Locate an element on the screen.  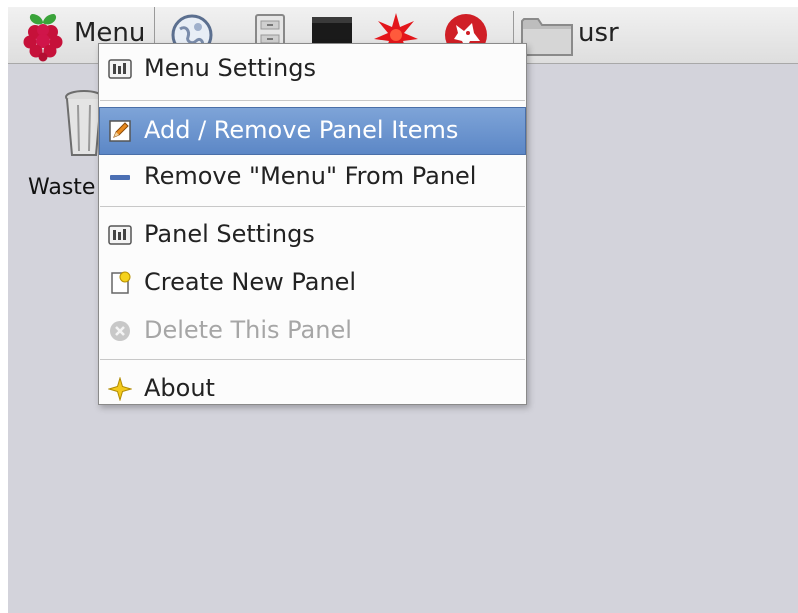
menu-item-label: About is located at coordinates (179, 388).